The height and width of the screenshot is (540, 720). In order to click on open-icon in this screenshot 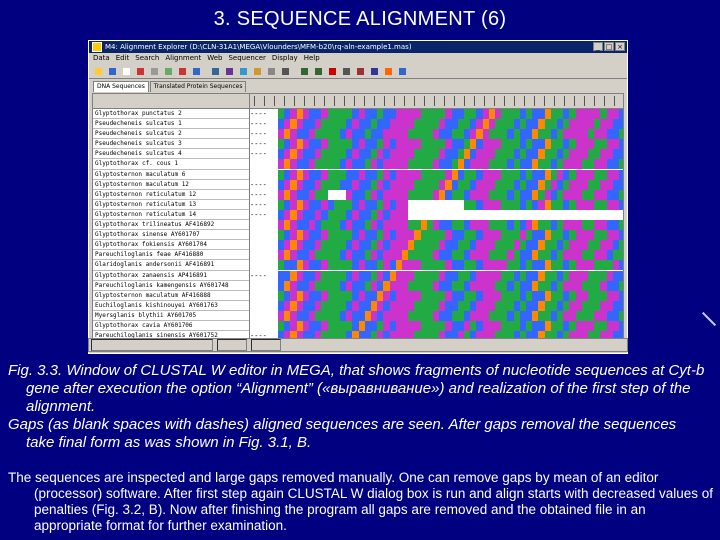, I will do `click(98, 71)`.